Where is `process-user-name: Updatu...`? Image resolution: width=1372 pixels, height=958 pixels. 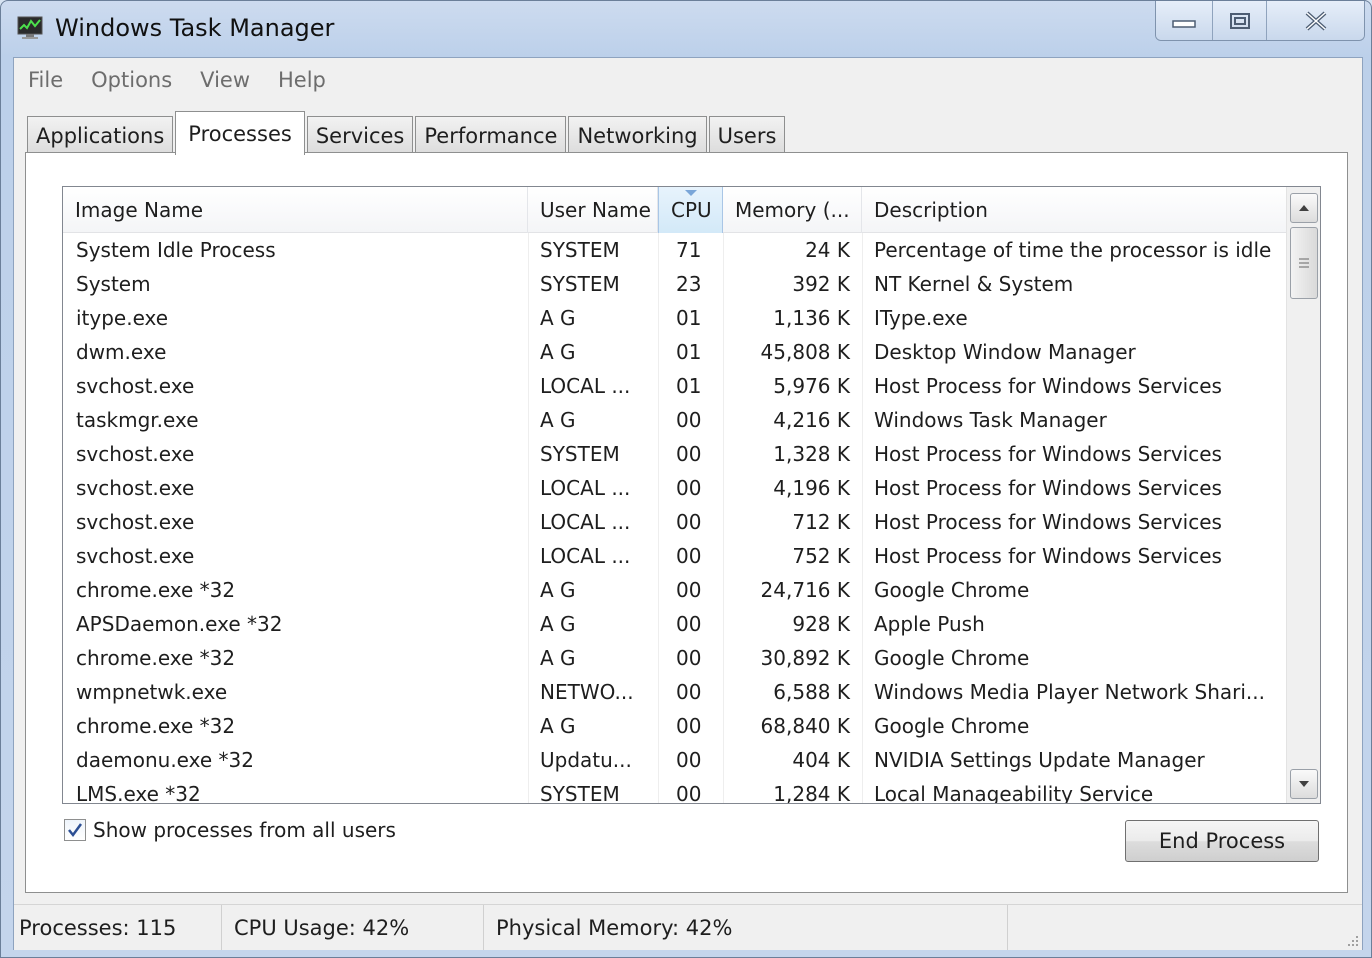 process-user-name: Updatu... is located at coordinates (586, 760).